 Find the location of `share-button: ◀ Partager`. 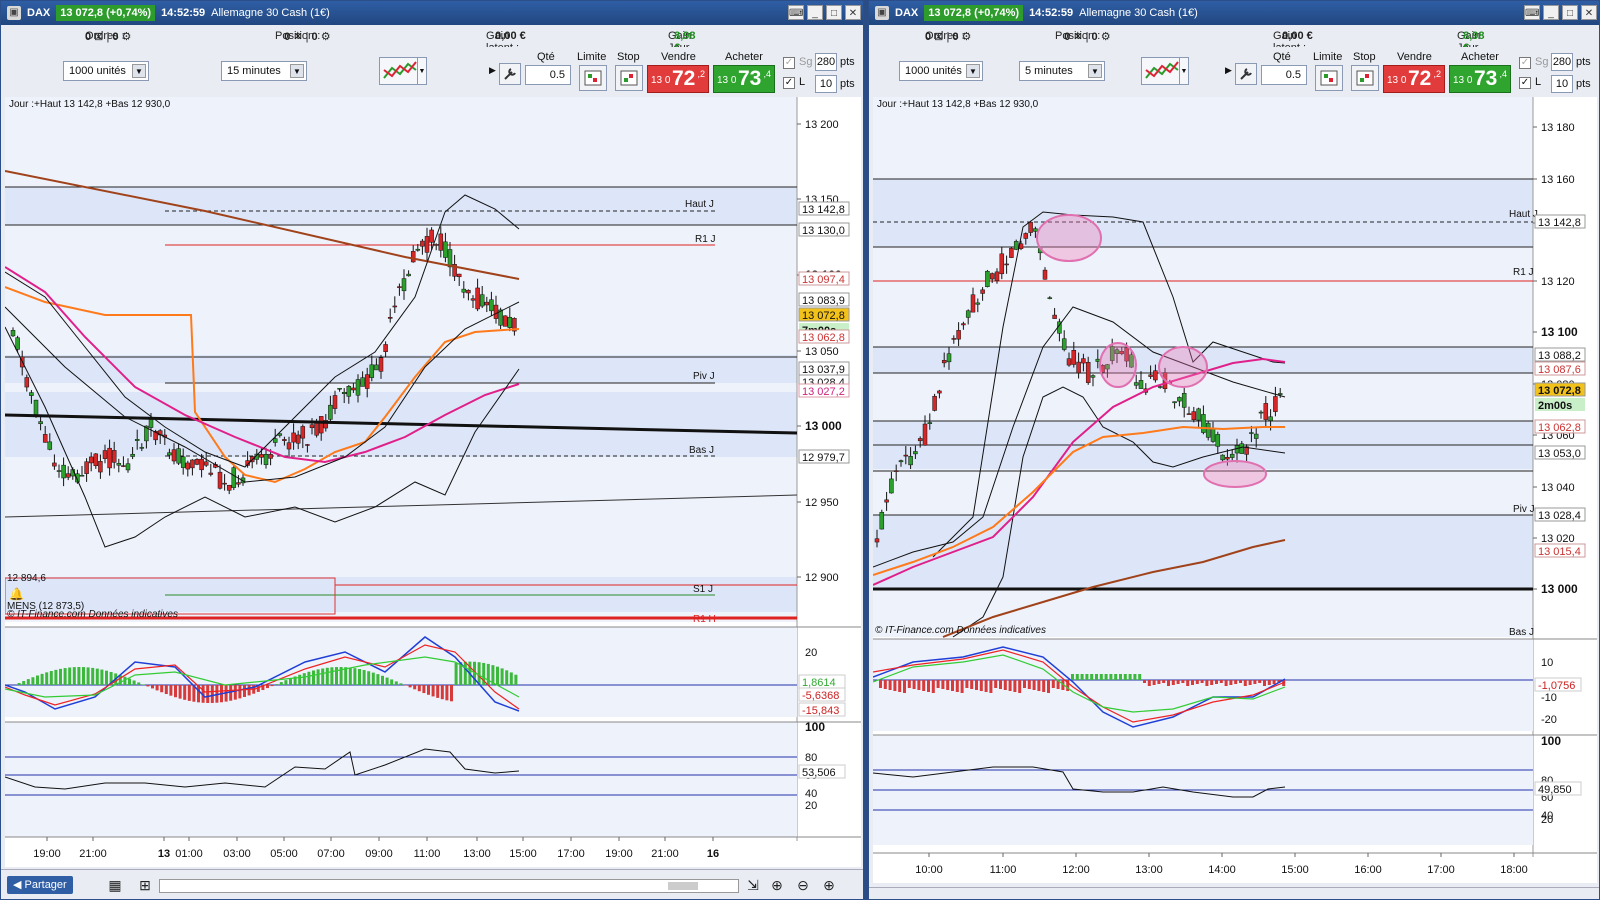

share-button: ◀ Partager is located at coordinates (40, 885).